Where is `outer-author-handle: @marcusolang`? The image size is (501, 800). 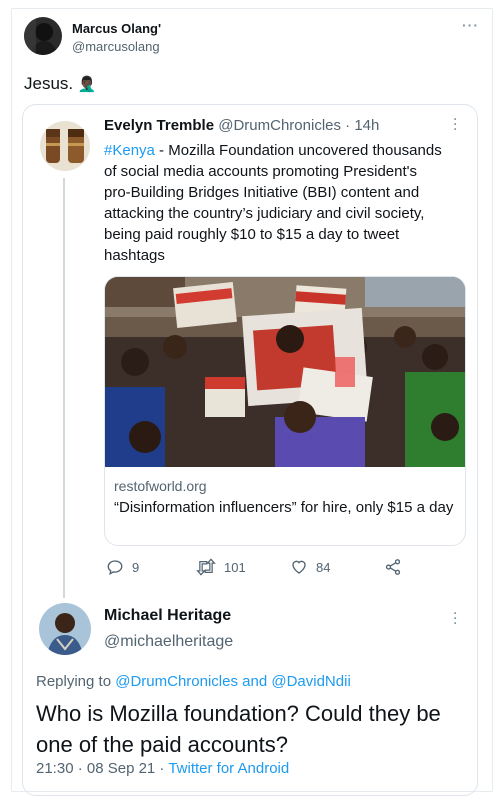 outer-author-handle: @marcusolang is located at coordinates (116, 46).